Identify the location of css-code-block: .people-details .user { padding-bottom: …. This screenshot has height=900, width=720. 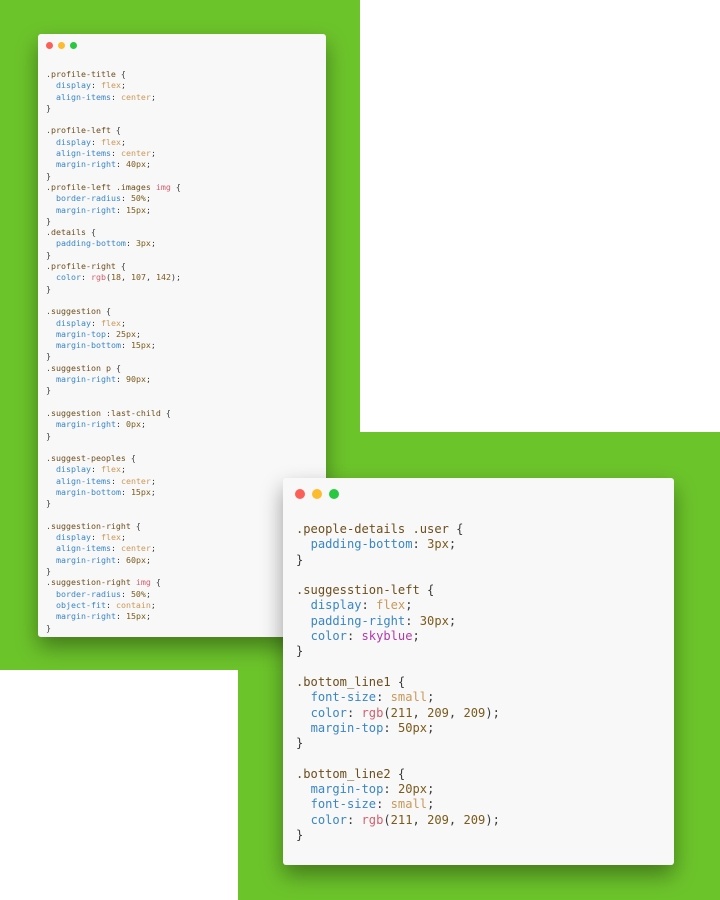
(398, 682).